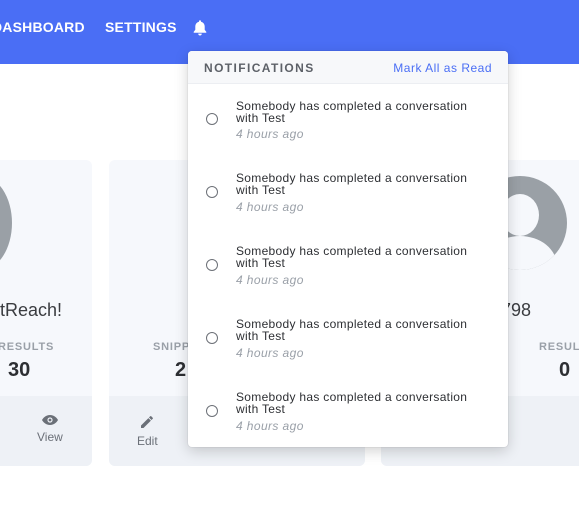 This screenshot has height=507, width=579. I want to click on view-button: View, so click(50, 429).